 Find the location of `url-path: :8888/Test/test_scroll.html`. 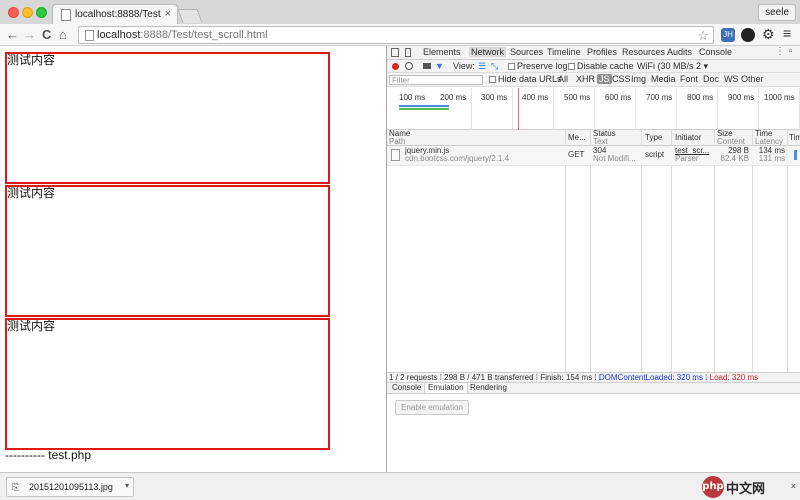

url-path: :8888/Test/test_scroll.html is located at coordinates (204, 35).